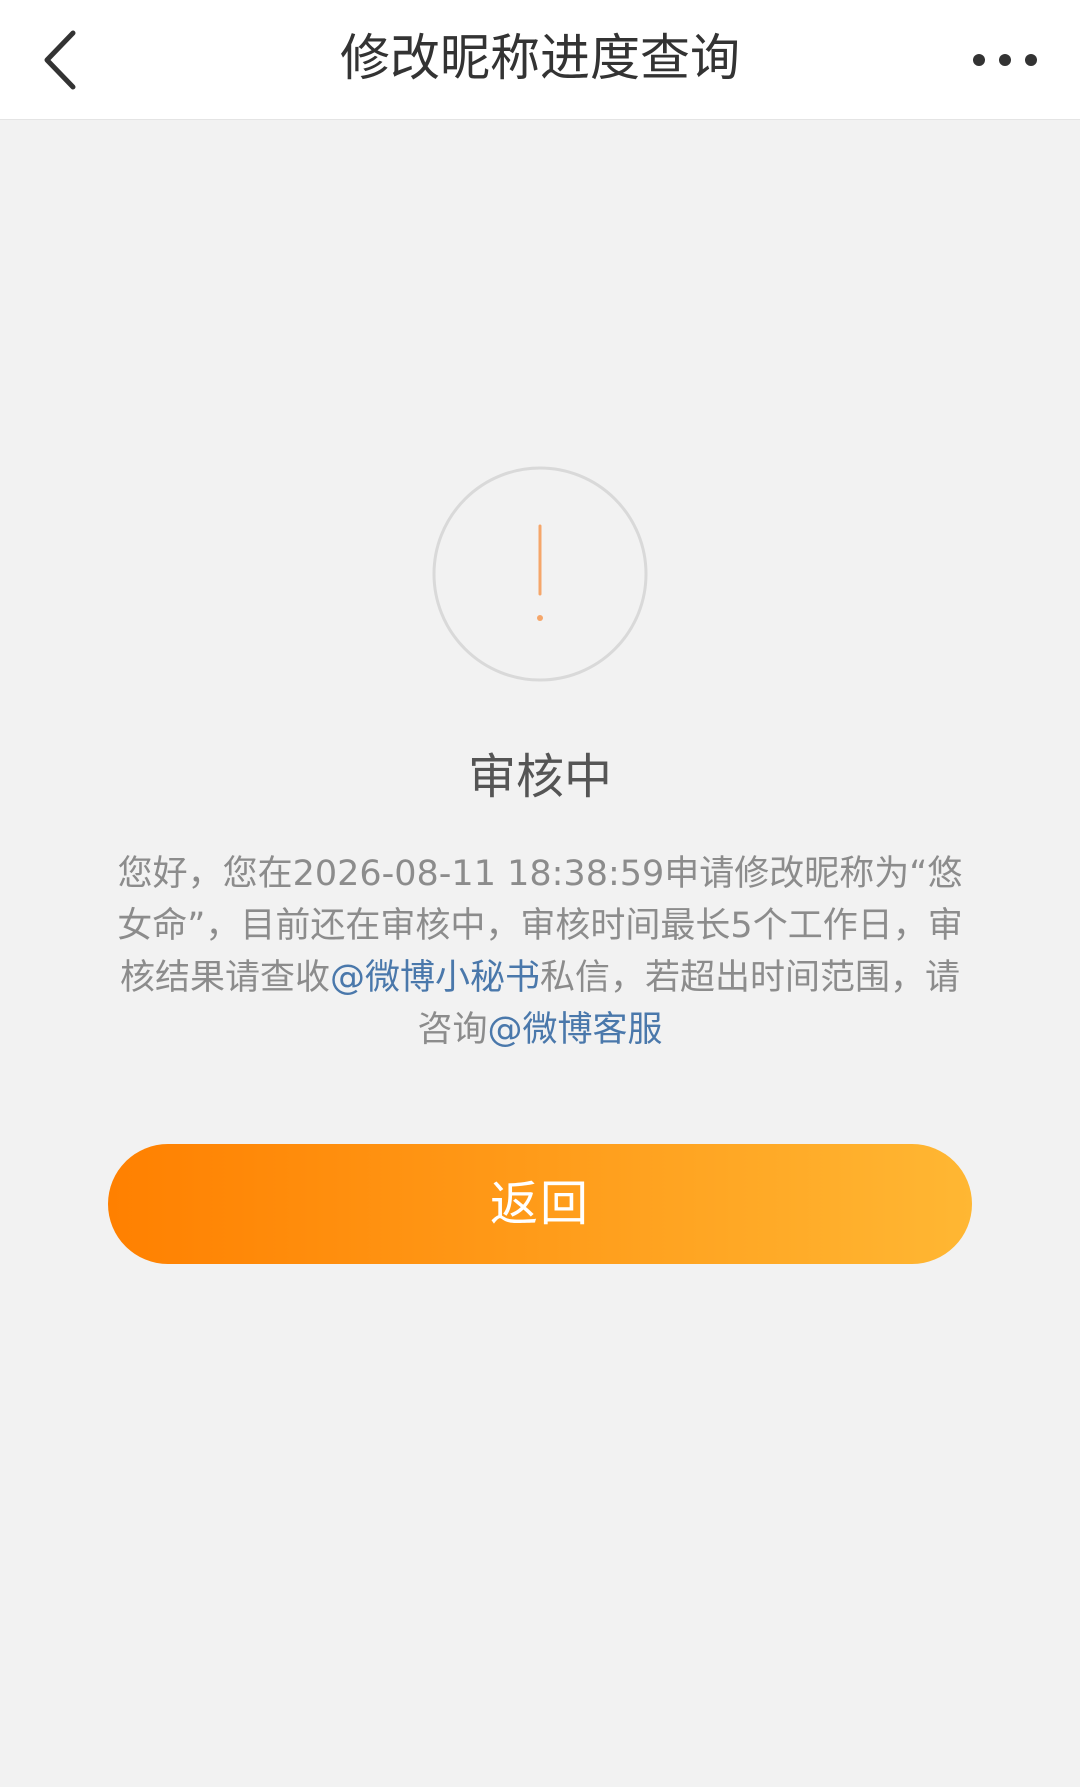 Image resolution: width=1080 pixels, height=1787 pixels. Describe the element at coordinates (575, 1030) in the screenshot. I see `weibo-customer-service-link: @微博客服` at that location.